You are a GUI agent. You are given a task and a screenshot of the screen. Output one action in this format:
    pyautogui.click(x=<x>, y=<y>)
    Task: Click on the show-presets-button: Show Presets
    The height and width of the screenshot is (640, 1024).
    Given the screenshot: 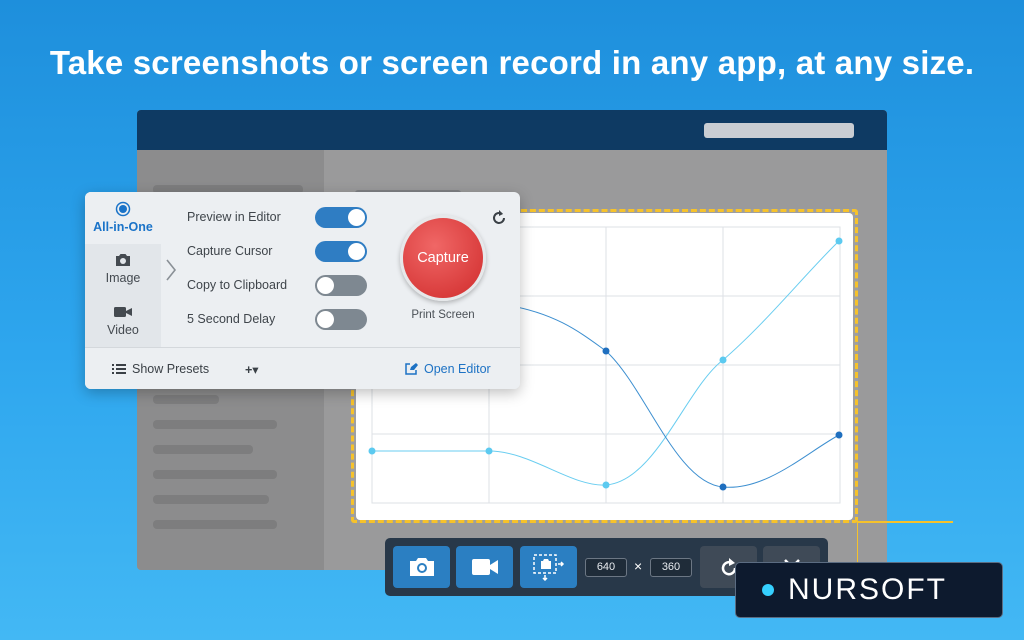 What is the action you would take?
    pyautogui.click(x=160, y=369)
    